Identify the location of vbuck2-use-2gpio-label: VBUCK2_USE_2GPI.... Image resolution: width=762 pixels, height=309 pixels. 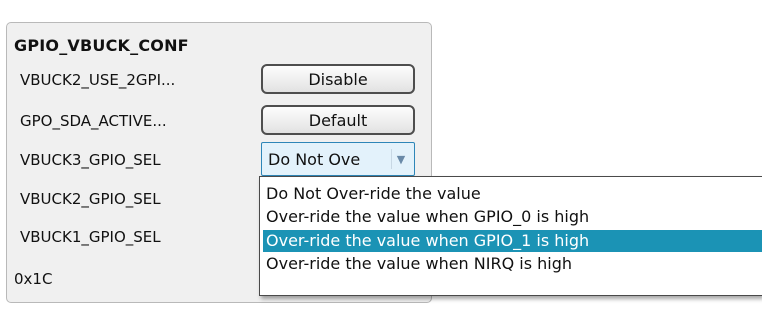
(98, 80).